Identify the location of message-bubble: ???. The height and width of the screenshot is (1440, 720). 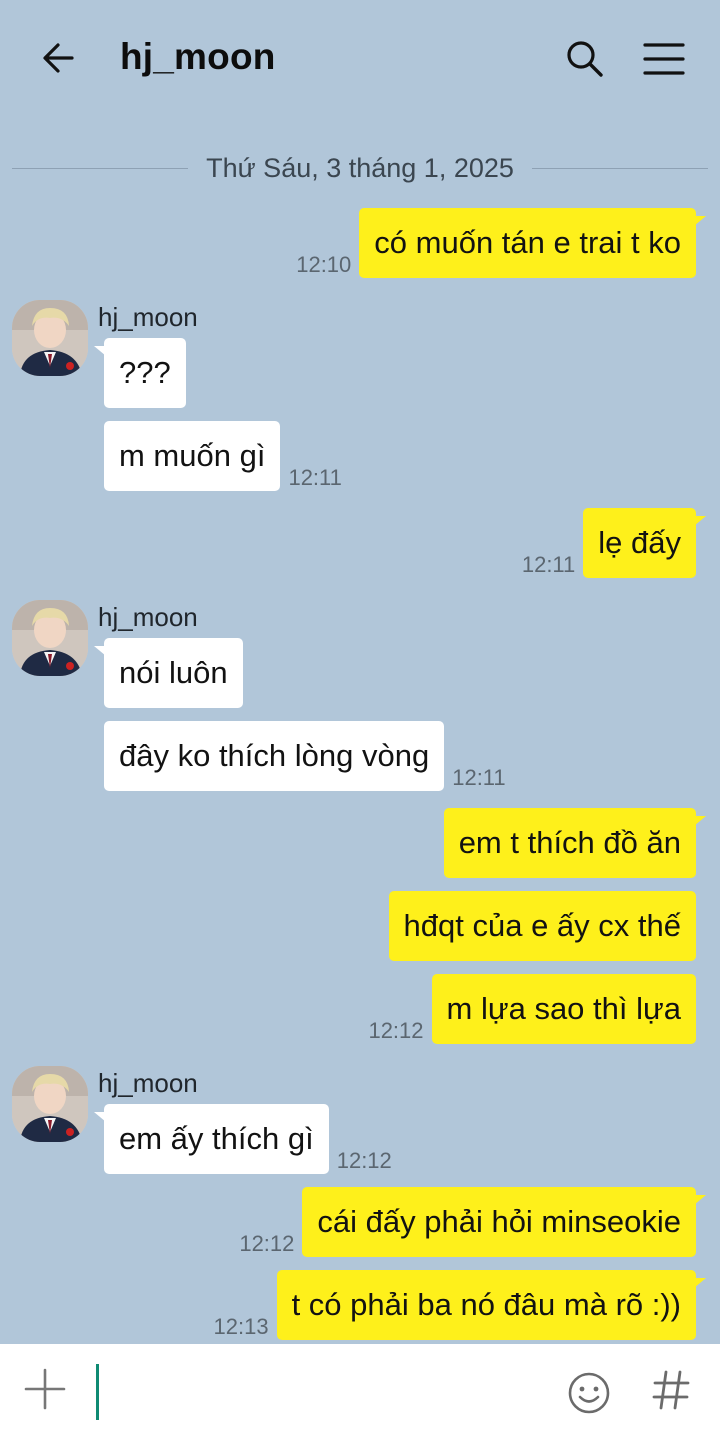
(140, 373).